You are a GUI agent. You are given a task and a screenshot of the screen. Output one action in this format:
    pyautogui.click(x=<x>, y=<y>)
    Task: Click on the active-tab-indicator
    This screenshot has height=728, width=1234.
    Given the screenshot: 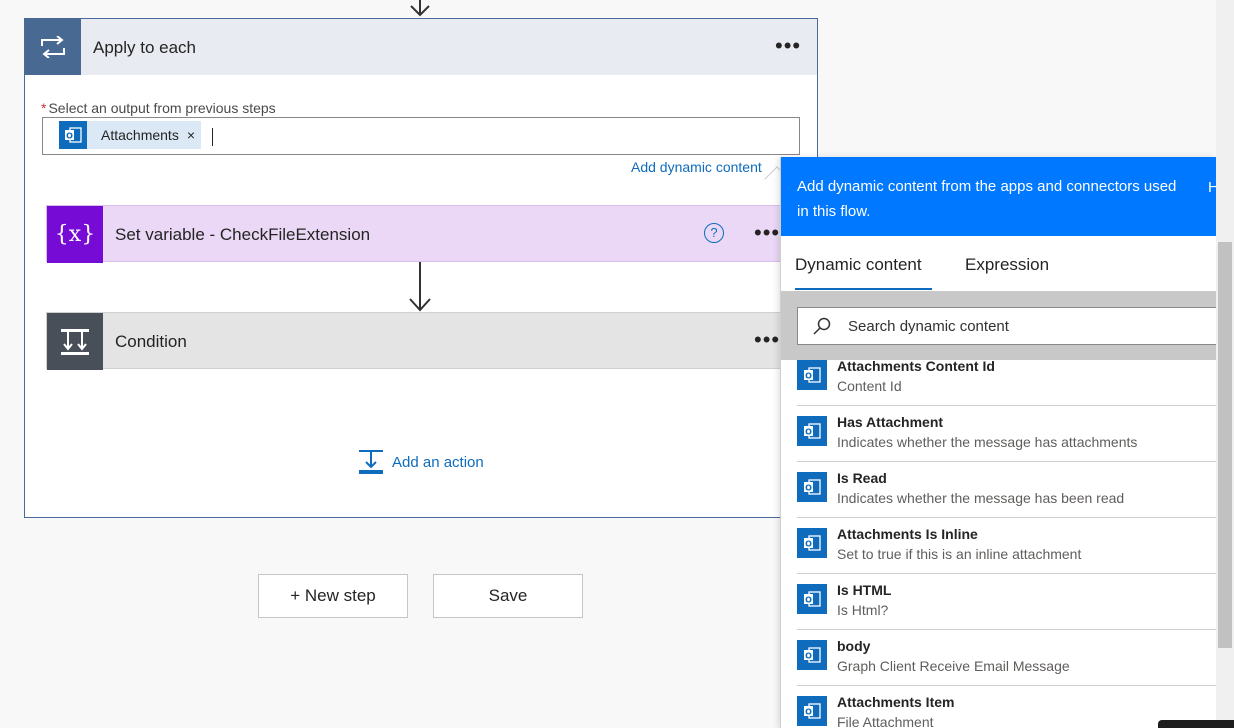 What is the action you would take?
    pyautogui.click(x=863, y=289)
    